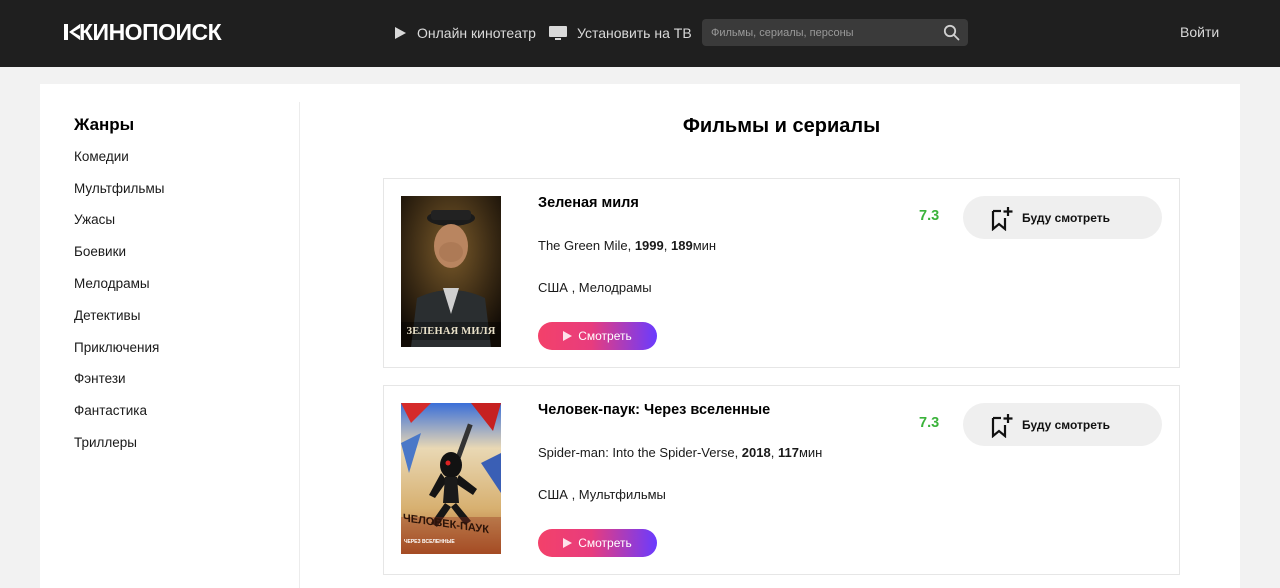  What do you see at coordinates (595, 287) in the screenshot?
I see `movie-country-genre: США , Мелодрамы` at bounding box center [595, 287].